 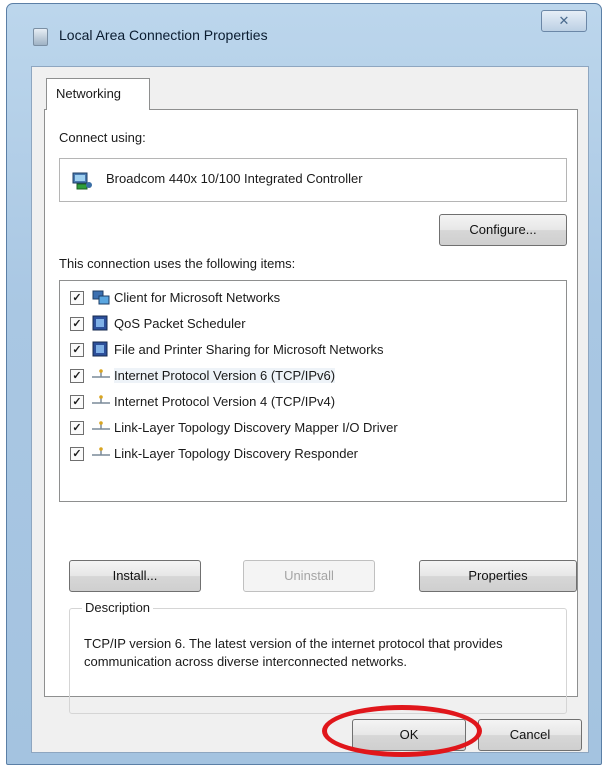 I want to click on window-title: Local Area Connection Properties, so click(x=163, y=35).